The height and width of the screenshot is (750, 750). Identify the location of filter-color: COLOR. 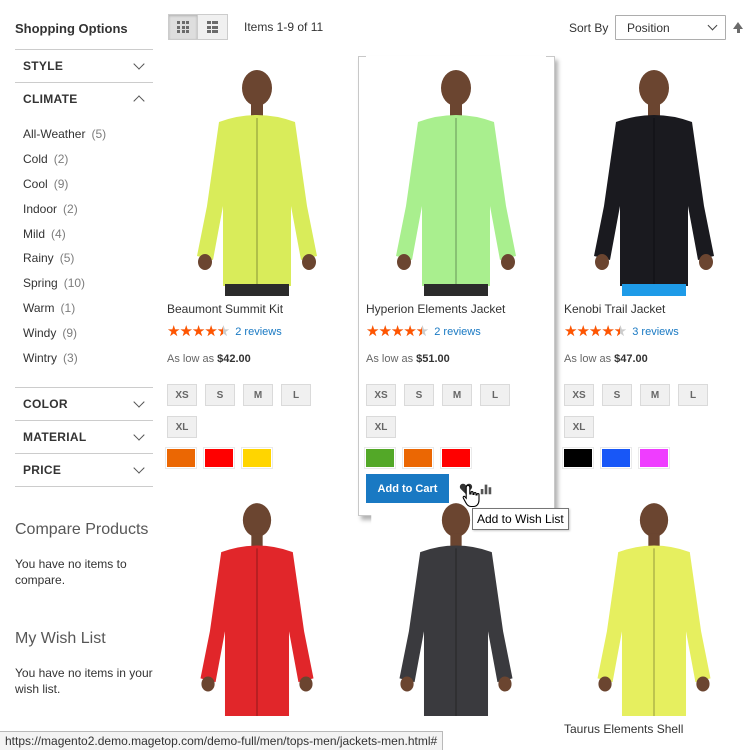
(84, 403).